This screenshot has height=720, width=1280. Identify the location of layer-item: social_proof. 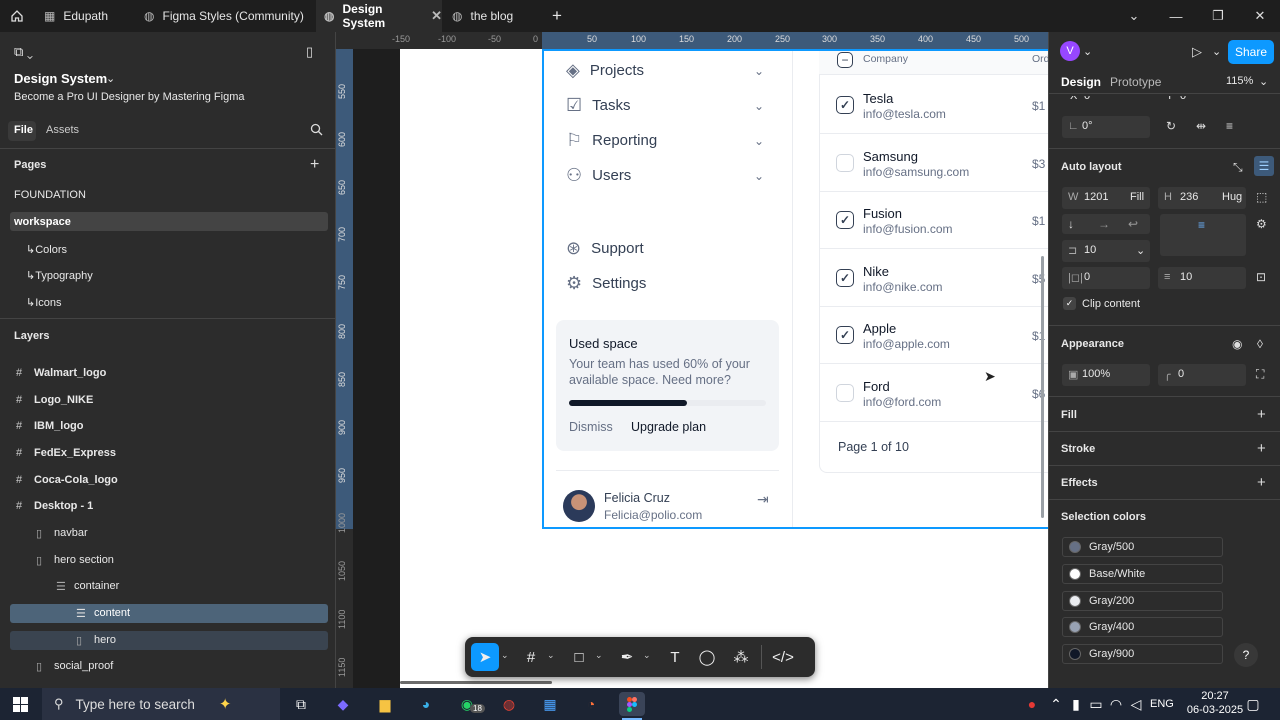
(83, 666).